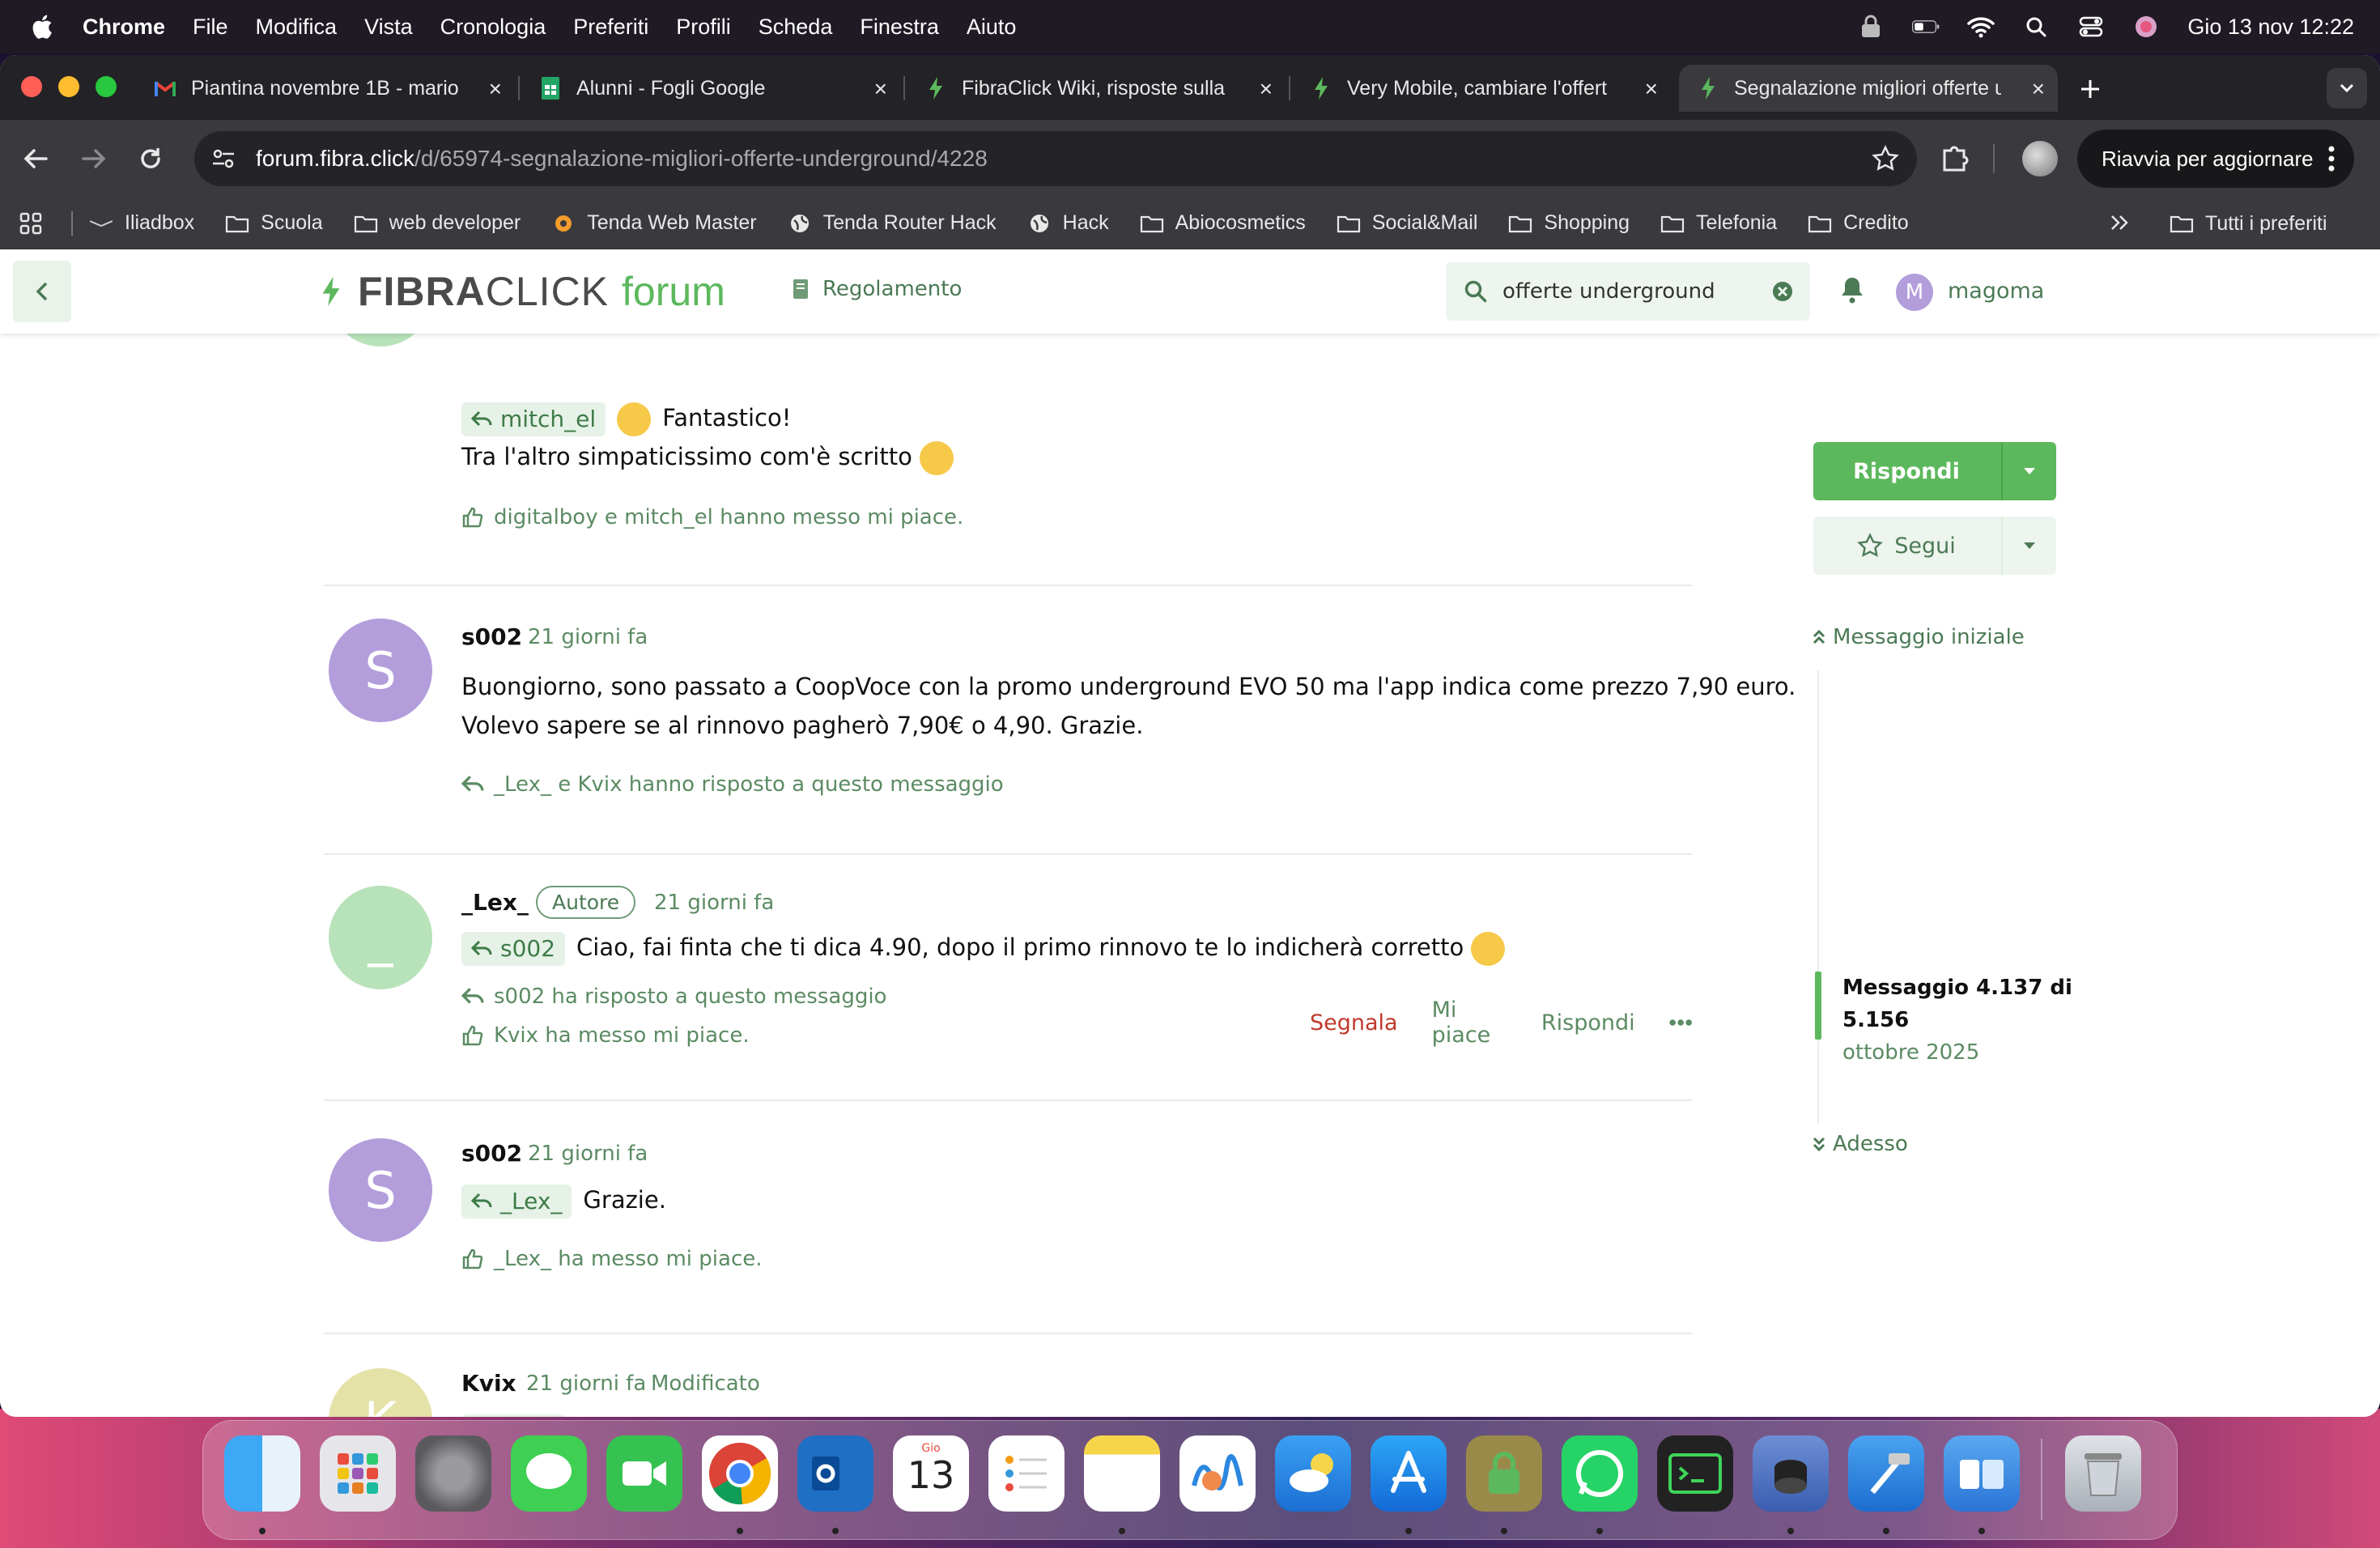  What do you see at coordinates (1482, 88) in the screenshot?
I see `tab-very-mobile: Very Mobile, cambiare l'offert ×` at bounding box center [1482, 88].